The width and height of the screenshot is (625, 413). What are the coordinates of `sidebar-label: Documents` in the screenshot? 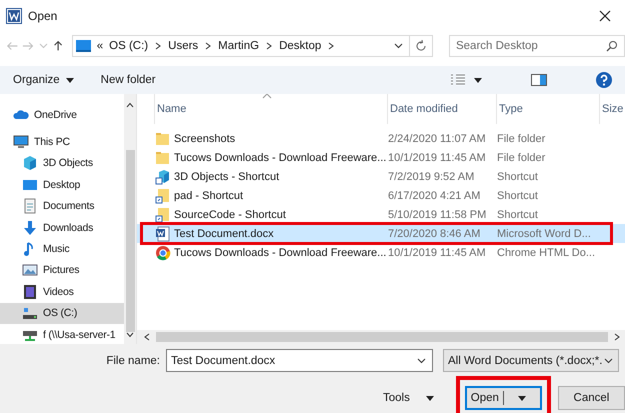 It's located at (68, 206).